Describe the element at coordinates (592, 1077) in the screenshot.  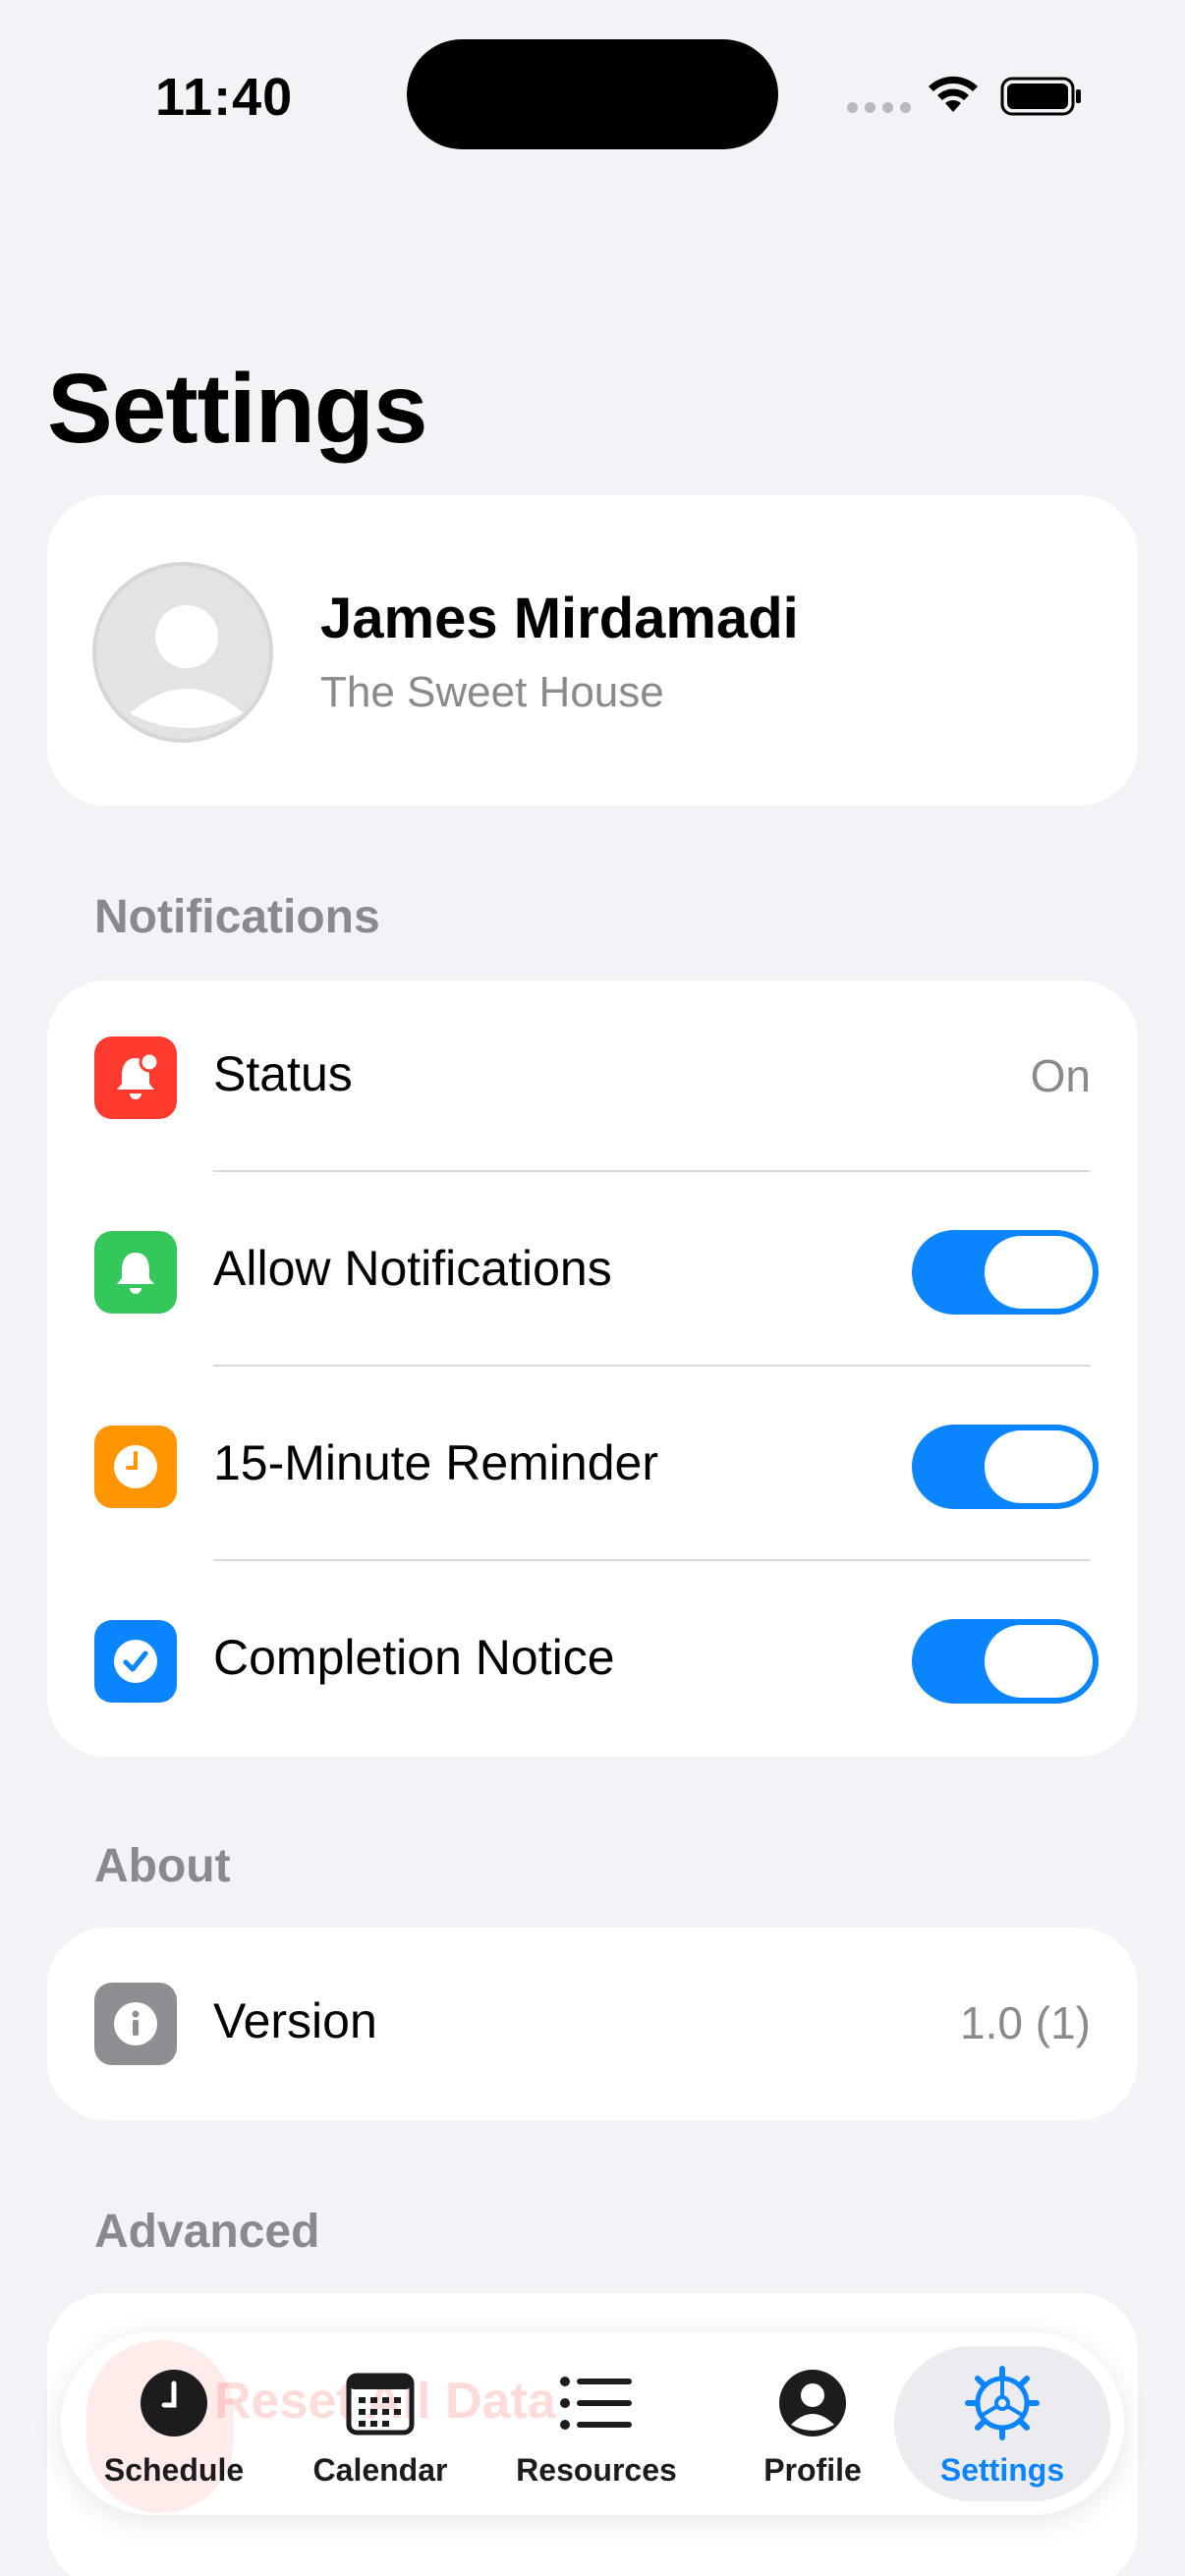
I see `row-status: Status On` at that location.